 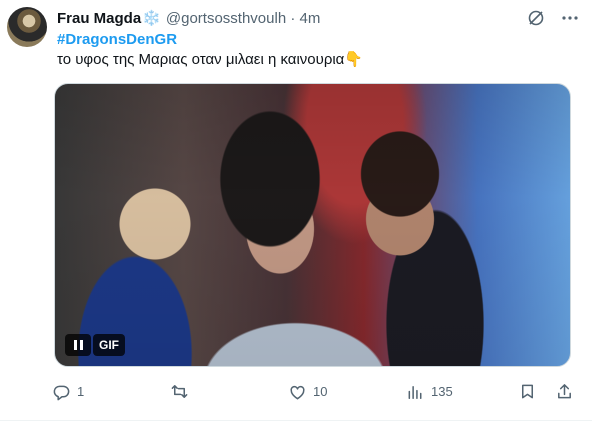 I want to click on gif-badge: GIF, so click(x=109, y=345).